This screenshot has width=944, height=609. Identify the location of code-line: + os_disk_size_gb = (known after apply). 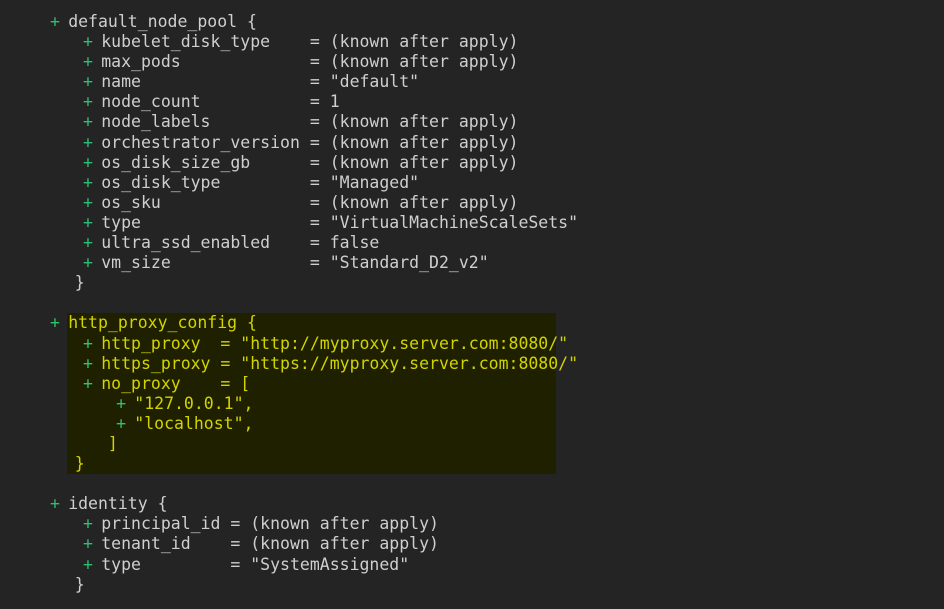
(472, 163).